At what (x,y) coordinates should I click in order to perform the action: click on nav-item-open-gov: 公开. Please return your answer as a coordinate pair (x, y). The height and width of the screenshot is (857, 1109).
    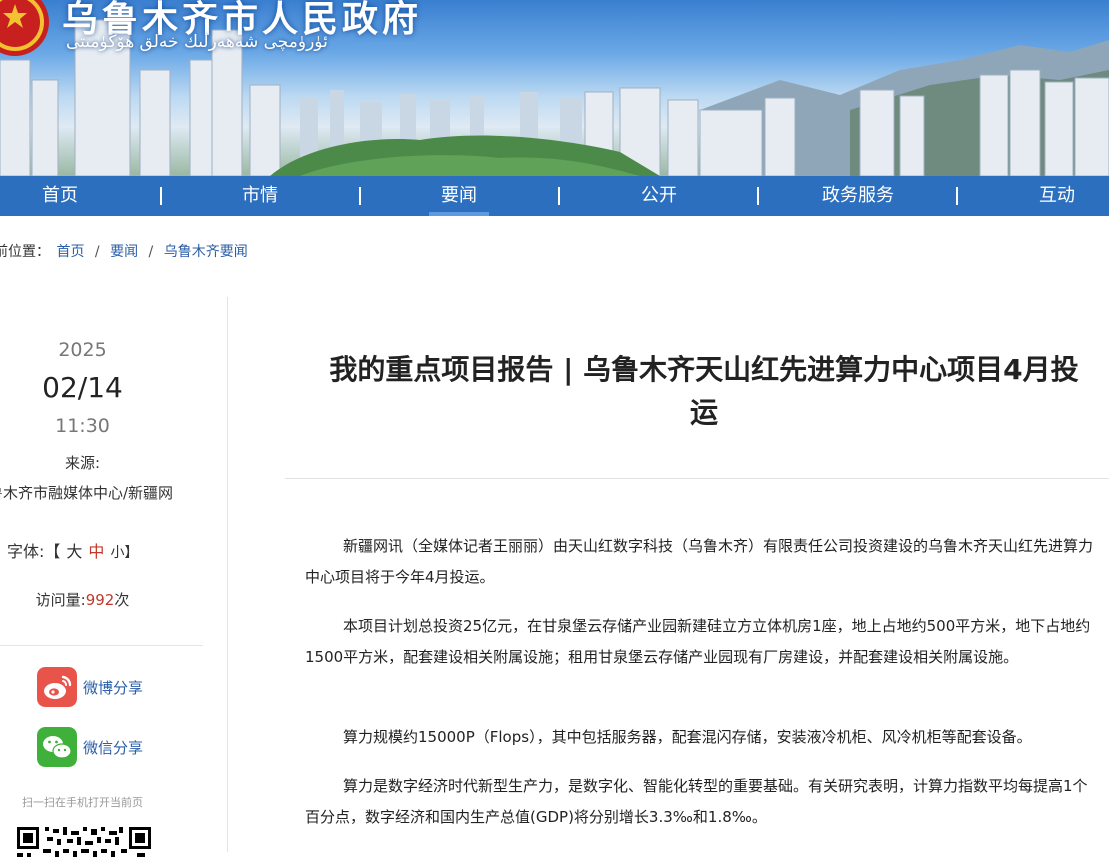
    Looking at the image, I should click on (659, 196).